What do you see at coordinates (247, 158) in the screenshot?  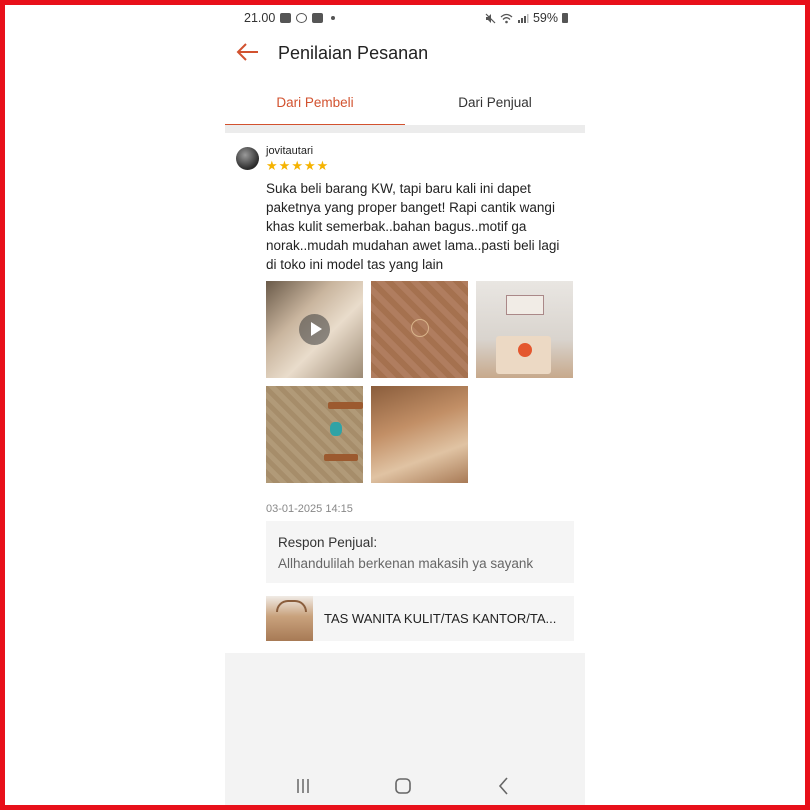 I see `avatar` at bounding box center [247, 158].